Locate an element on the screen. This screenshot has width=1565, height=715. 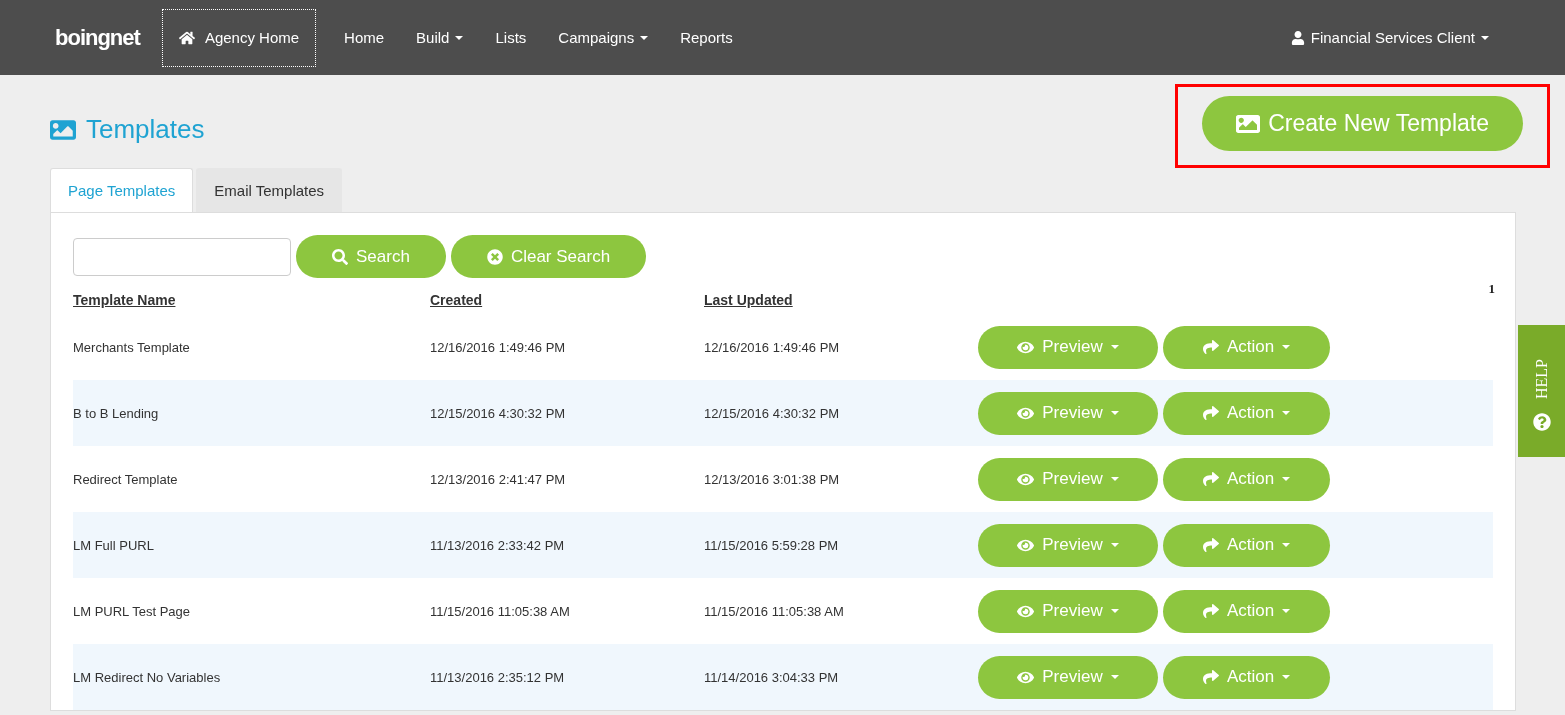
updated-date: 11/15/2016 5:59:28 PM is located at coordinates (771, 545).